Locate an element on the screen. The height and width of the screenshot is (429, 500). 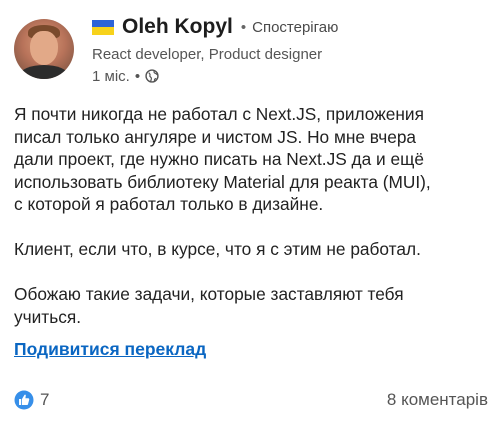
globe-icon is located at coordinates (152, 76).